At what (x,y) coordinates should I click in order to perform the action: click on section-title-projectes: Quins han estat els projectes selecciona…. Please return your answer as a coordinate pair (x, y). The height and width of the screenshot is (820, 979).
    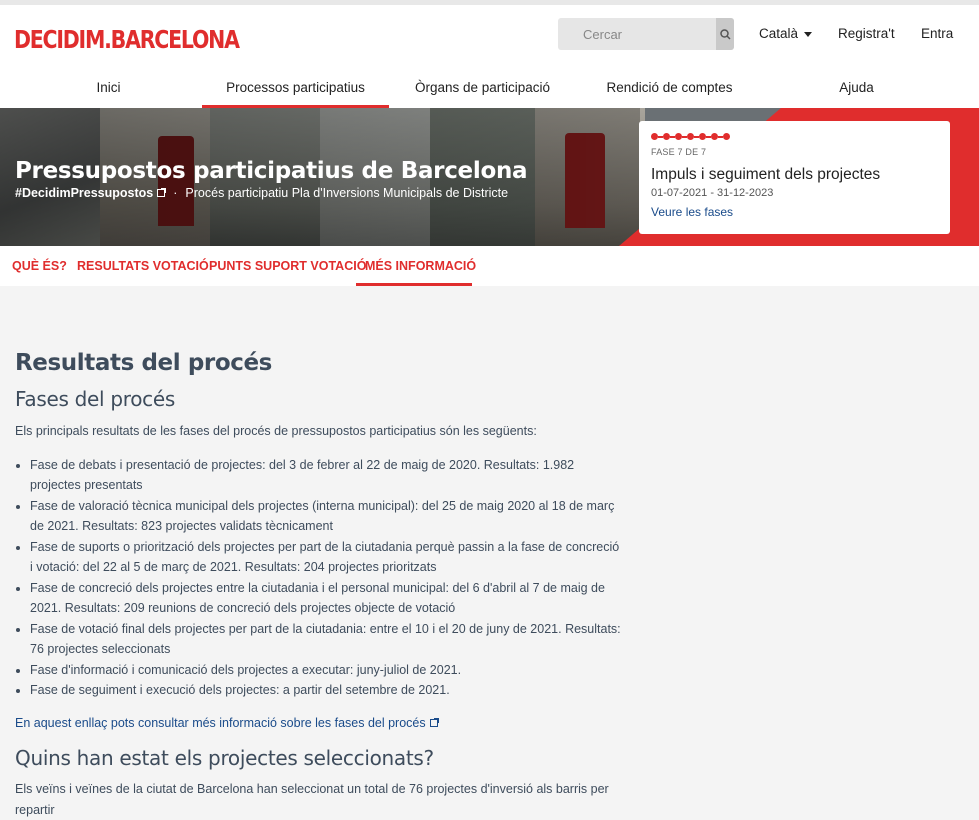
    Looking at the image, I should click on (224, 758).